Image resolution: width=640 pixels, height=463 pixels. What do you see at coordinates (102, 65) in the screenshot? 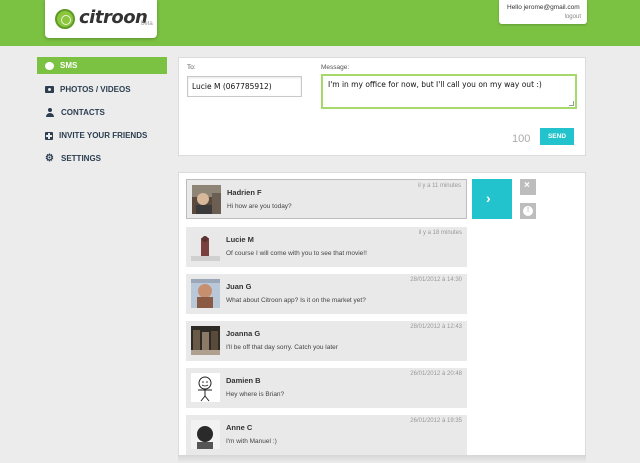
I see `sidebar-item-sms: SMS` at bounding box center [102, 65].